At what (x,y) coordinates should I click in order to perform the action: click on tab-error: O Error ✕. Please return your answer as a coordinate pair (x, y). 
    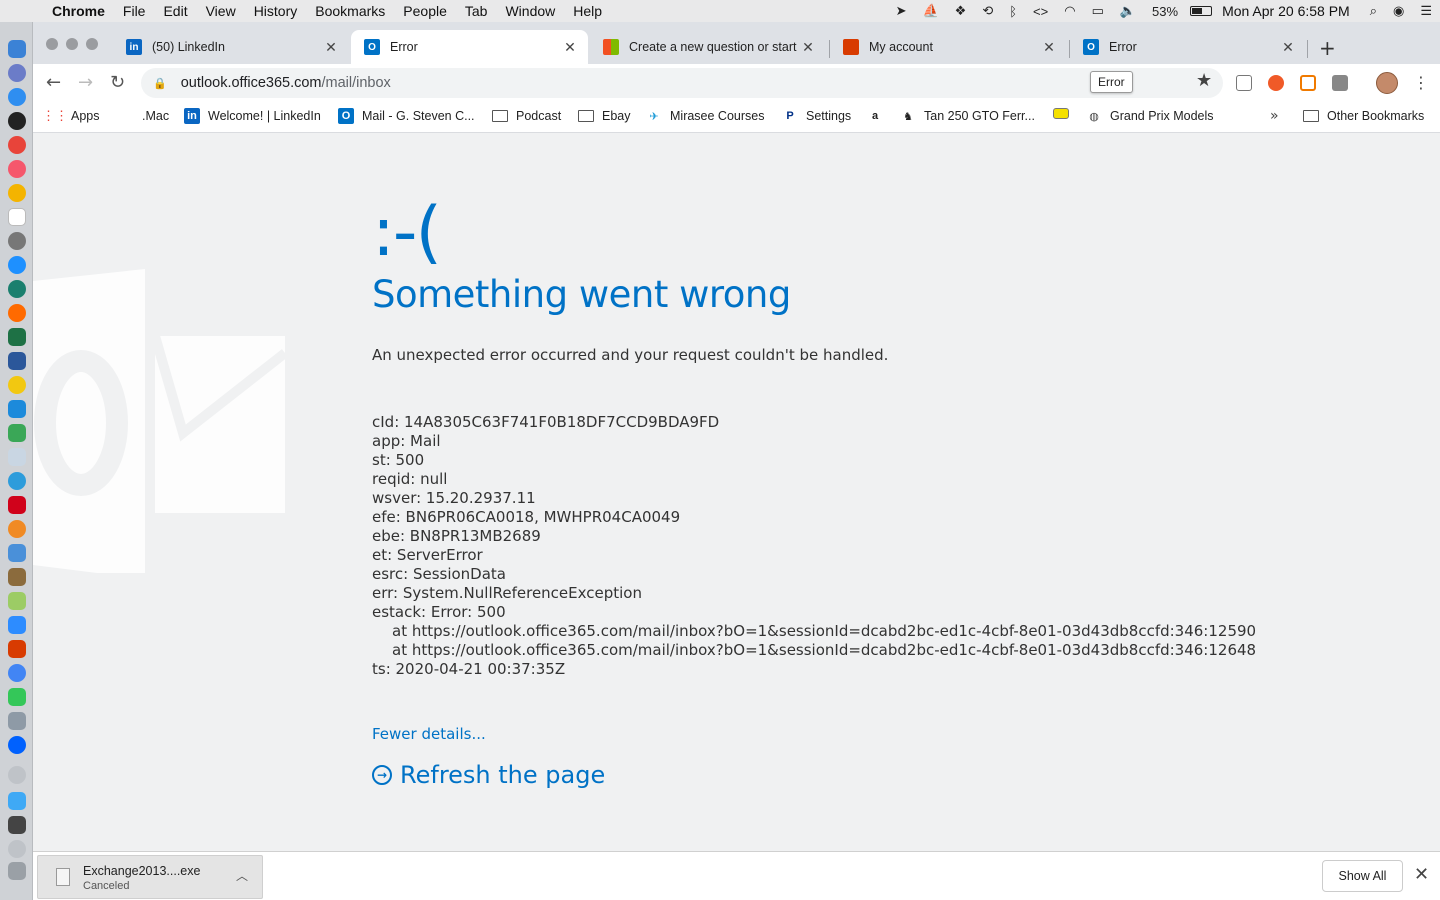
    Looking at the image, I should click on (1188, 47).